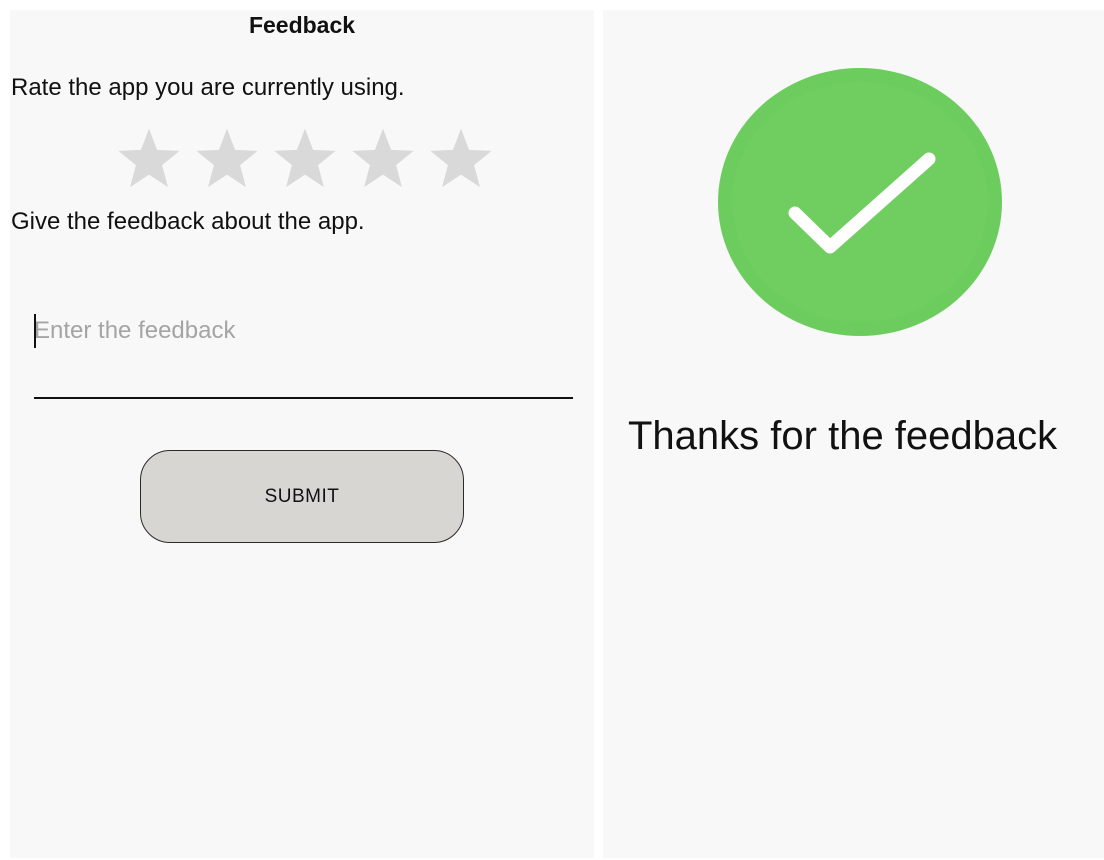 This screenshot has width=1104, height=860. Describe the element at coordinates (302, 25) in the screenshot. I see `page-title: Feedback` at that location.